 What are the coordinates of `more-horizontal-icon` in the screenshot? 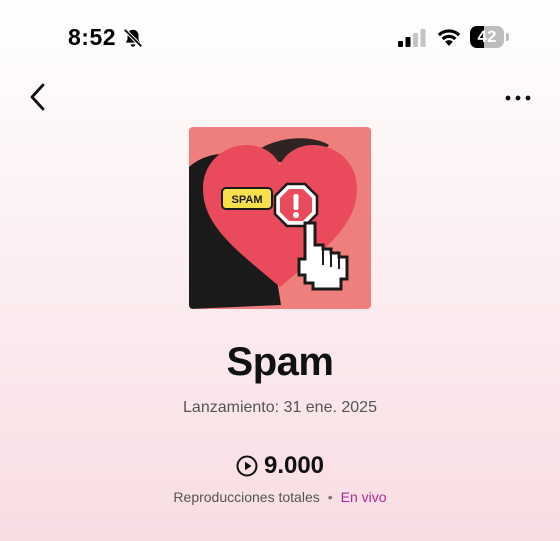 It's located at (518, 98).